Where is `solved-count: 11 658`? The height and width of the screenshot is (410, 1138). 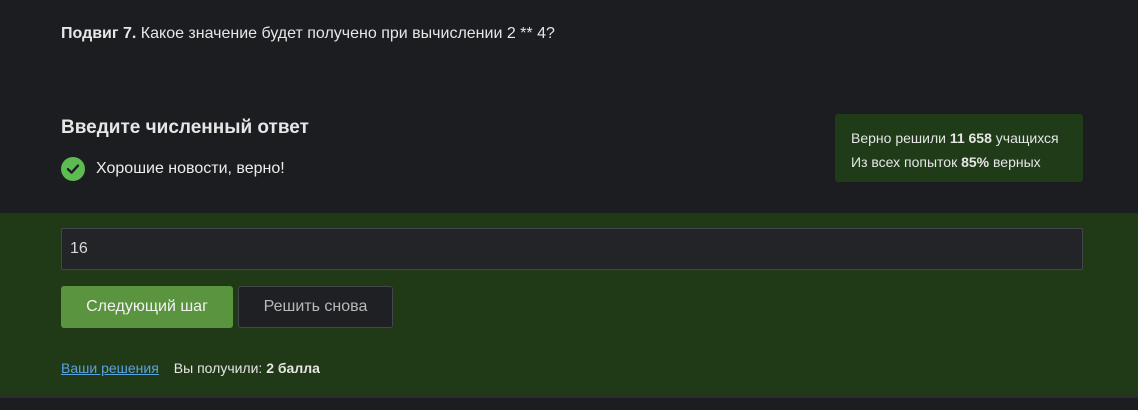
solved-count: 11 658 is located at coordinates (970, 138).